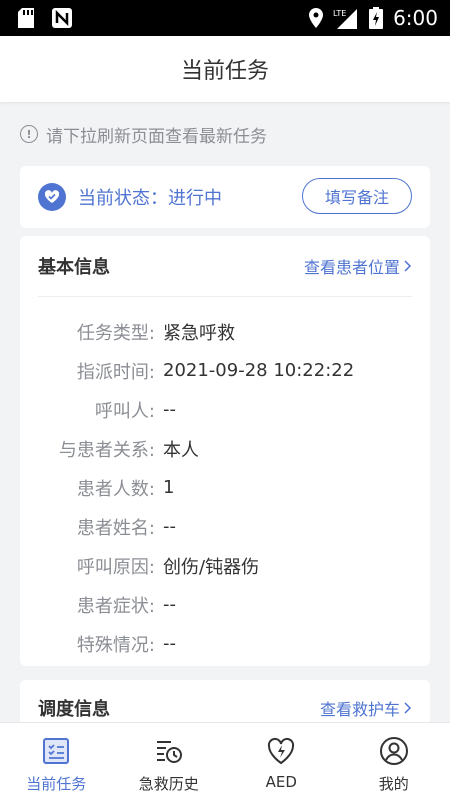  Describe the element at coordinates (87, 449) in the screenshot. I see `info-label: 与患者关系:` at that location.